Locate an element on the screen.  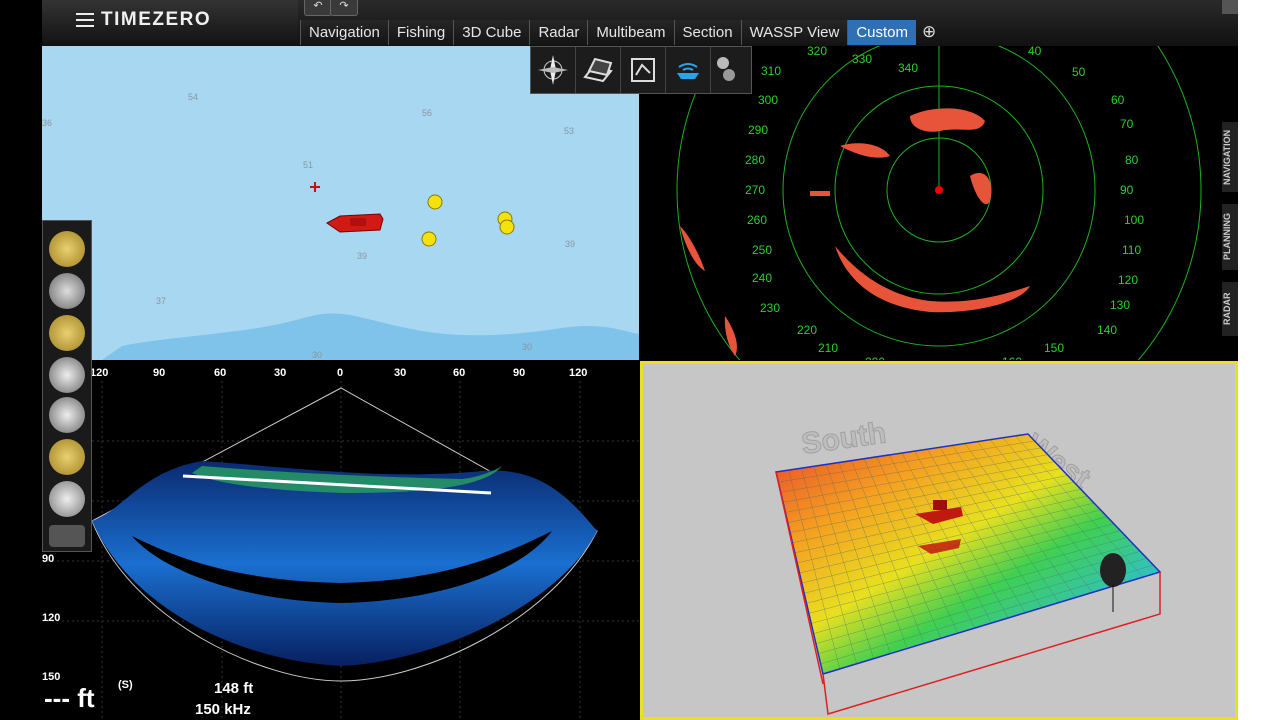
radar-bearing-label: 210 is located at coordinates (828, 348).